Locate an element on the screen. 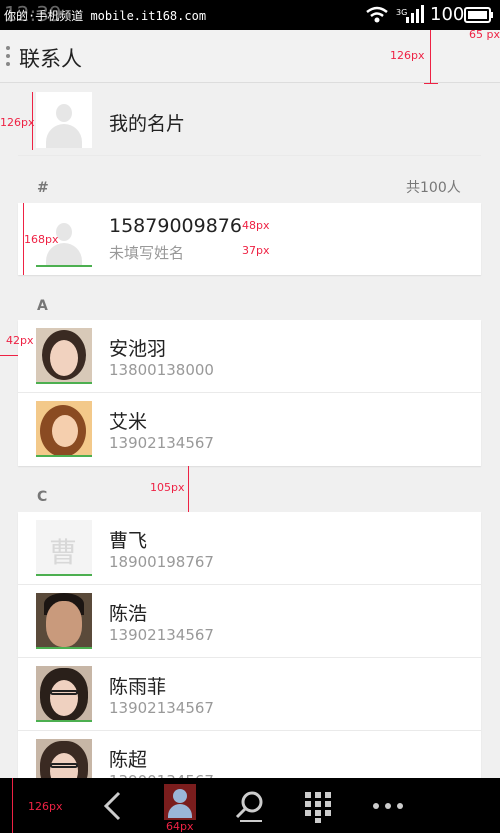  signal-icon: 3G is located at coordinates (410, 14).